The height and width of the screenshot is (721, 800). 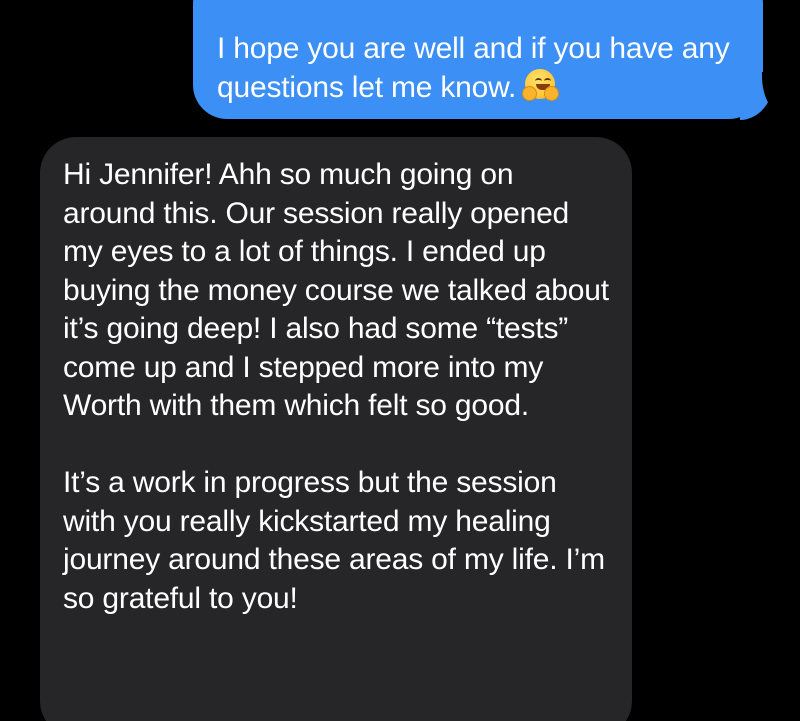 What do you see at coordinates (541, 84) in the screenshot?
I see `hugging-face-emoji-icon` at bounding box center [541, 84].